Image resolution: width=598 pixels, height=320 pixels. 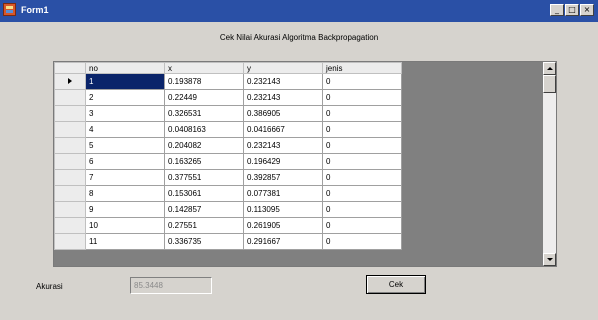 What do you see at coordinates (125, 113) in the screenshot?
I see `cell-no: 3` at bounding box center [125, 113].